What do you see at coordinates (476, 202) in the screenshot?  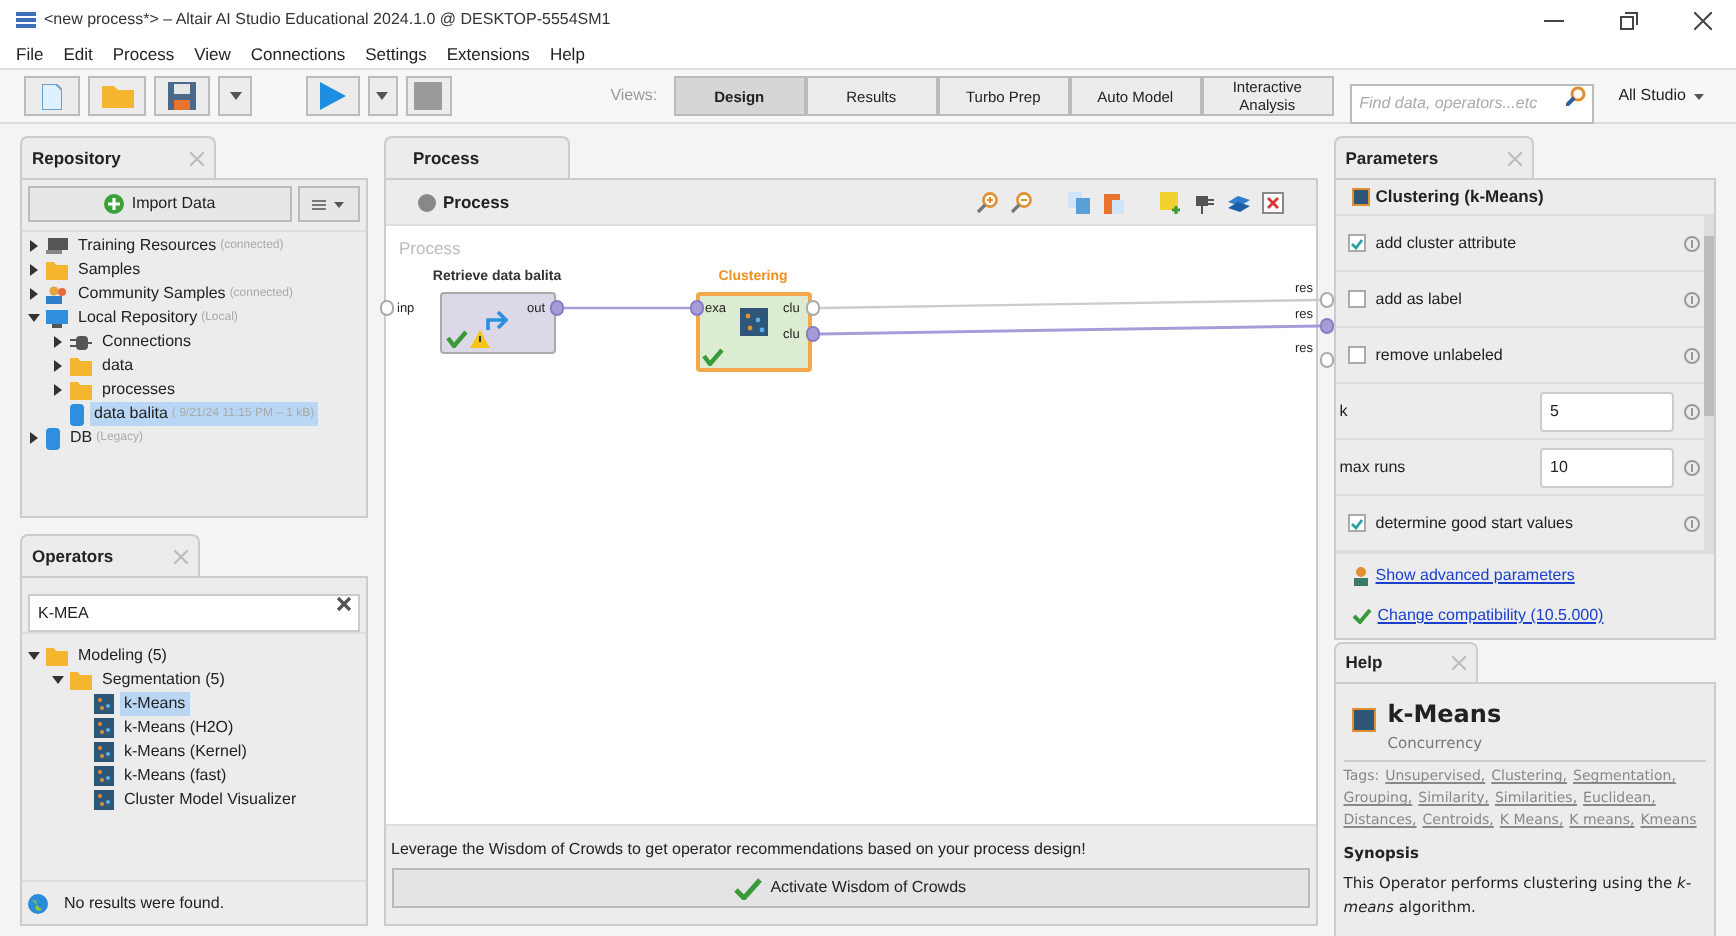 I see `breadcrumb-link: Process` at bounding box center [476, 202].